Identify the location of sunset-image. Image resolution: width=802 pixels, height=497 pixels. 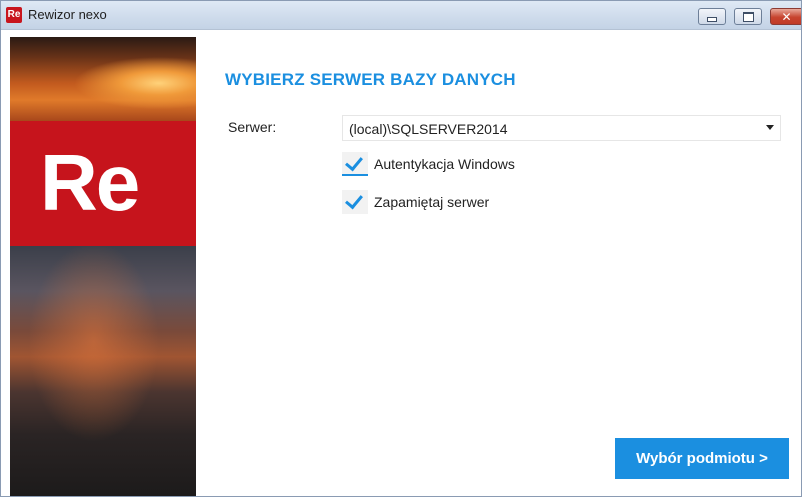
(103, 79).